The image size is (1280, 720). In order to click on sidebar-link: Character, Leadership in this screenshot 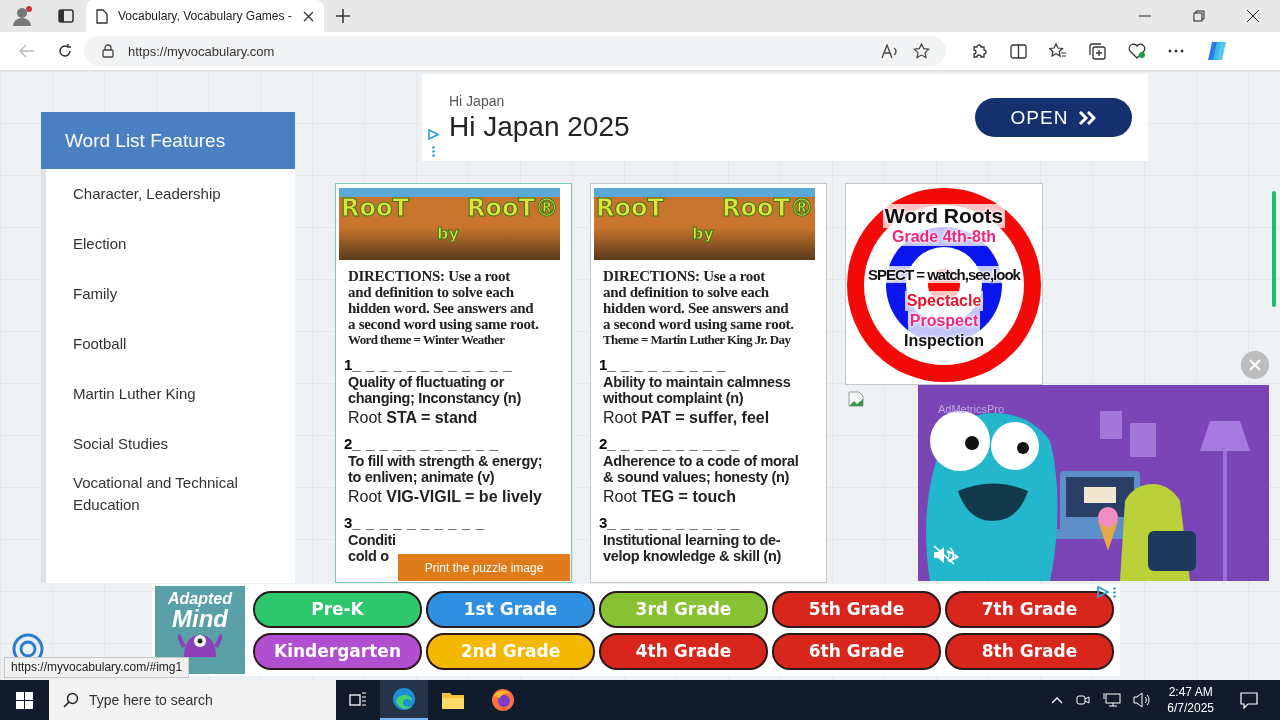, I will do `click(170, 194)`.